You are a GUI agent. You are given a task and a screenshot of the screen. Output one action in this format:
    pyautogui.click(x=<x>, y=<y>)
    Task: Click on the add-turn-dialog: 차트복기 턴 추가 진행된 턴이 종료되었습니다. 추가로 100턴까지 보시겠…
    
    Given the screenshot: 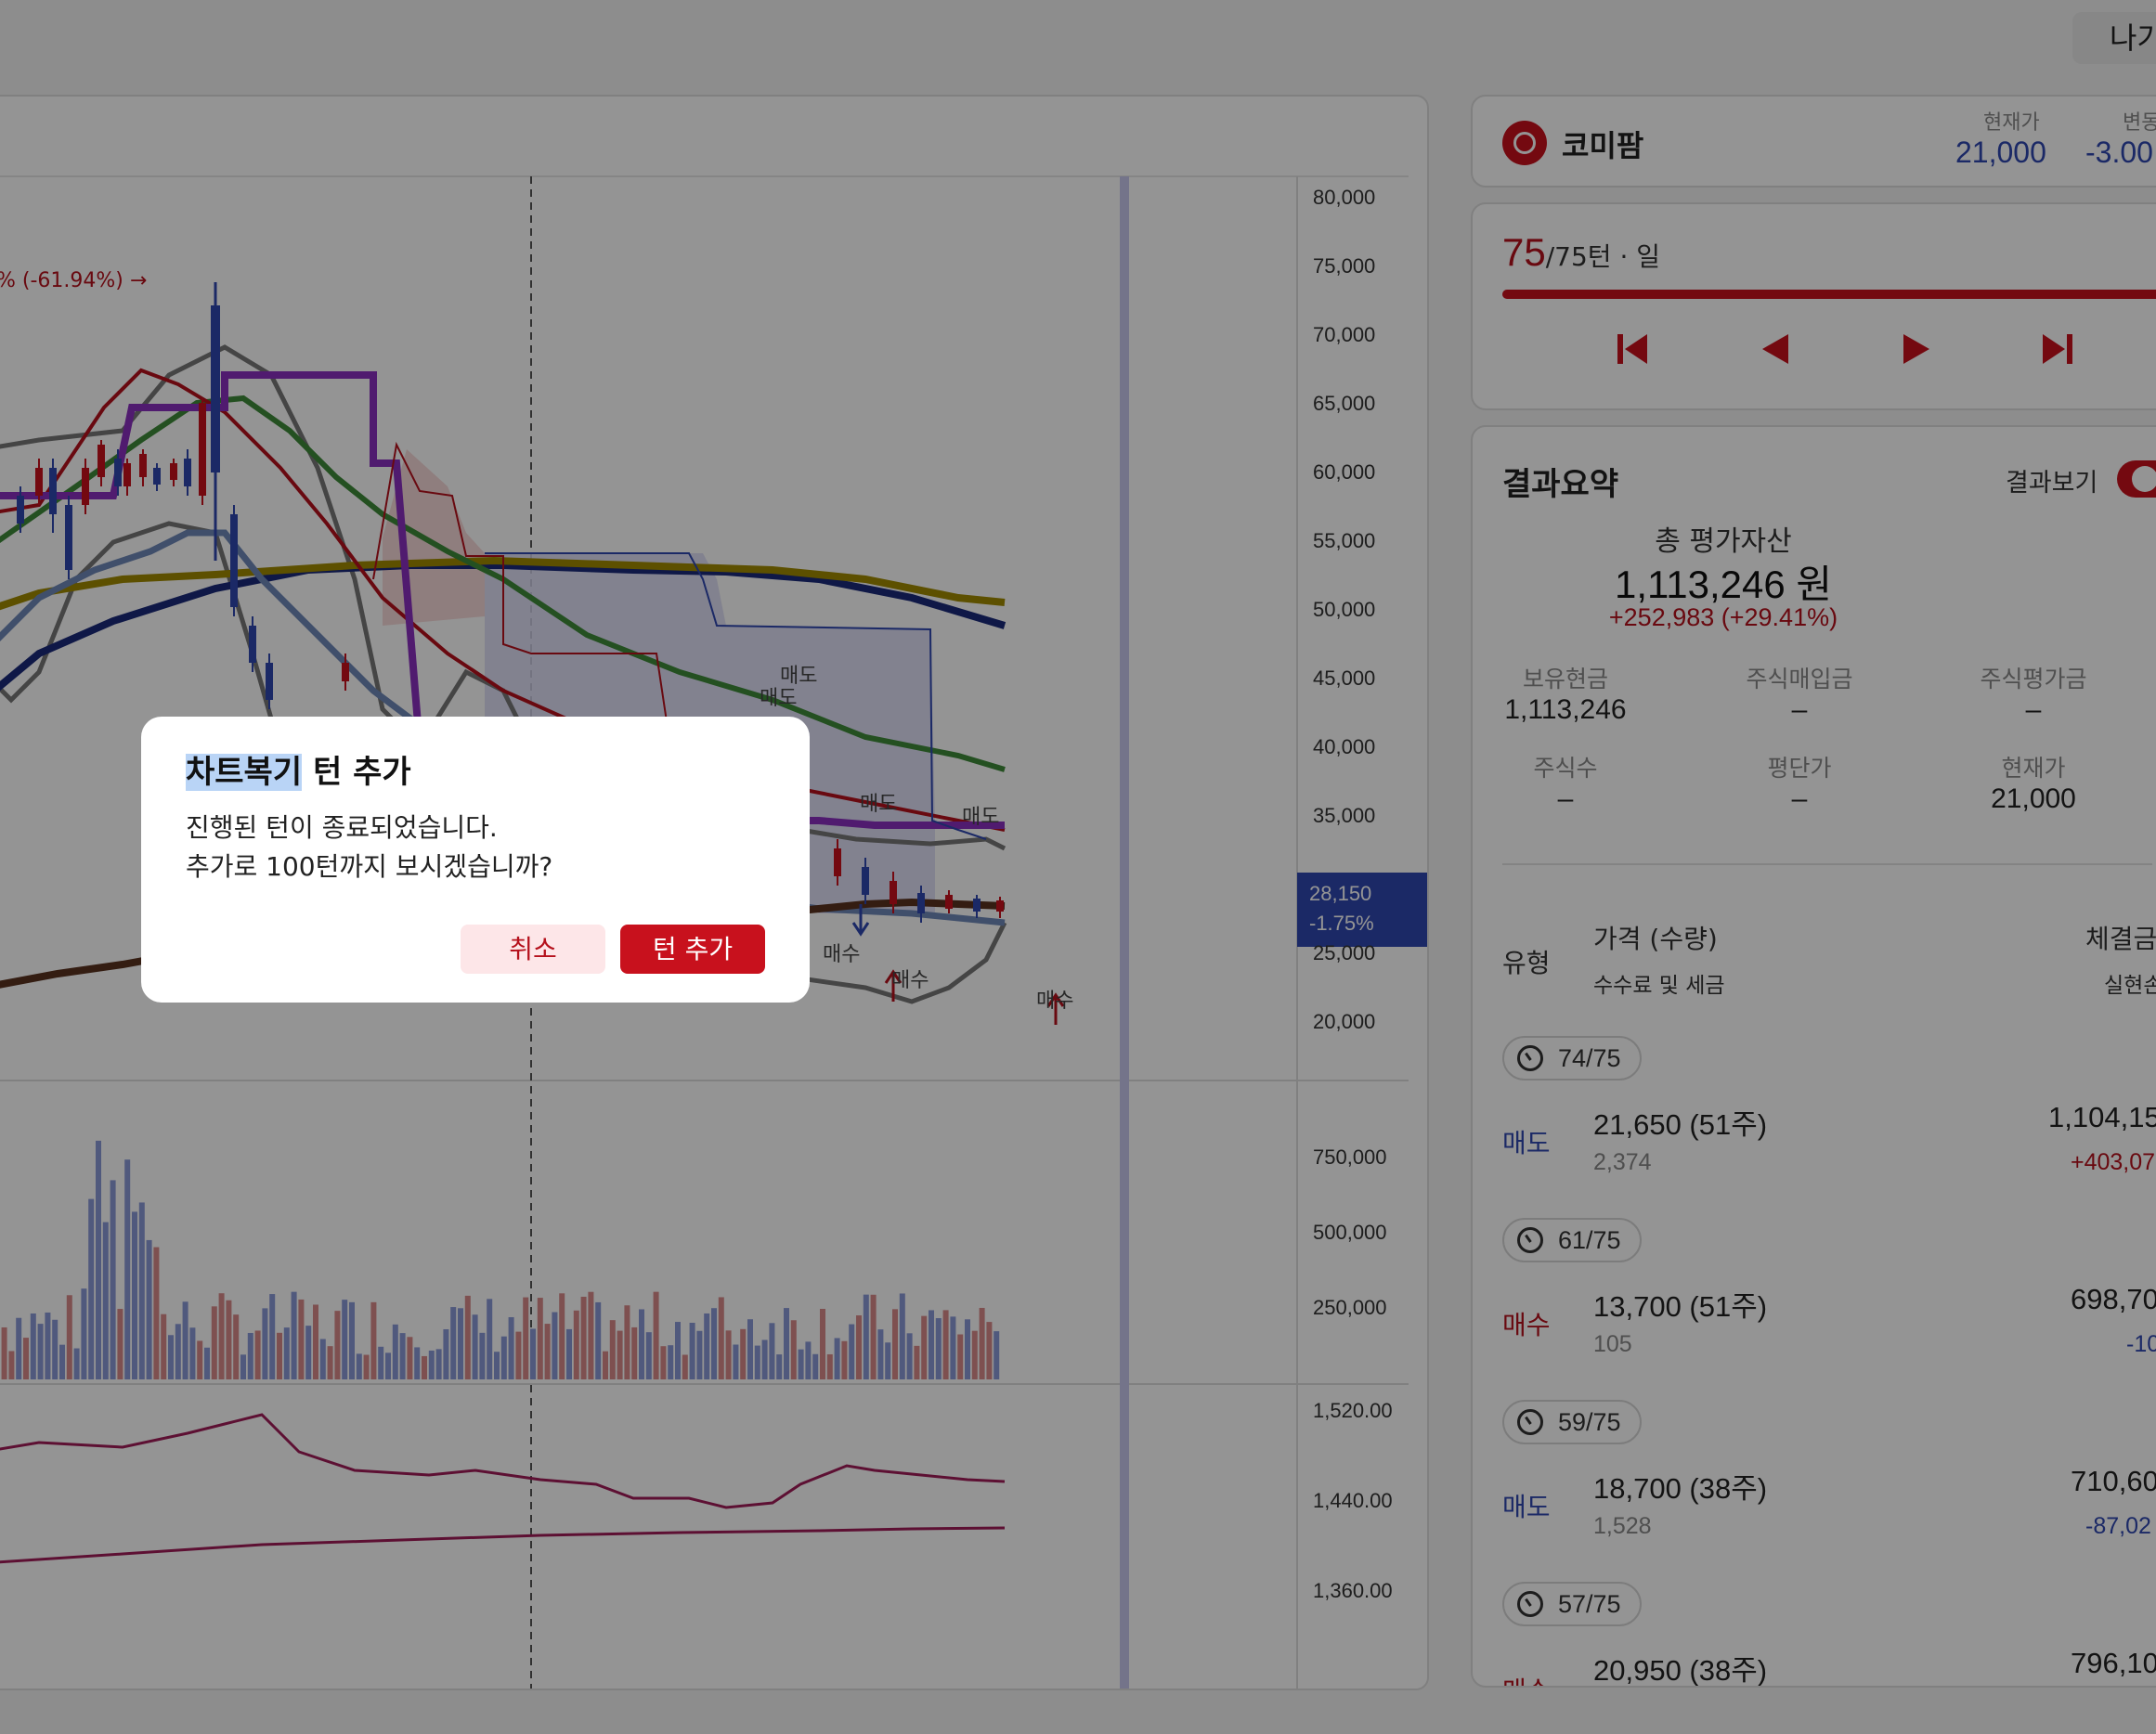 What is the action you would take?
    pyautogui.click(x=475, y=860)
    